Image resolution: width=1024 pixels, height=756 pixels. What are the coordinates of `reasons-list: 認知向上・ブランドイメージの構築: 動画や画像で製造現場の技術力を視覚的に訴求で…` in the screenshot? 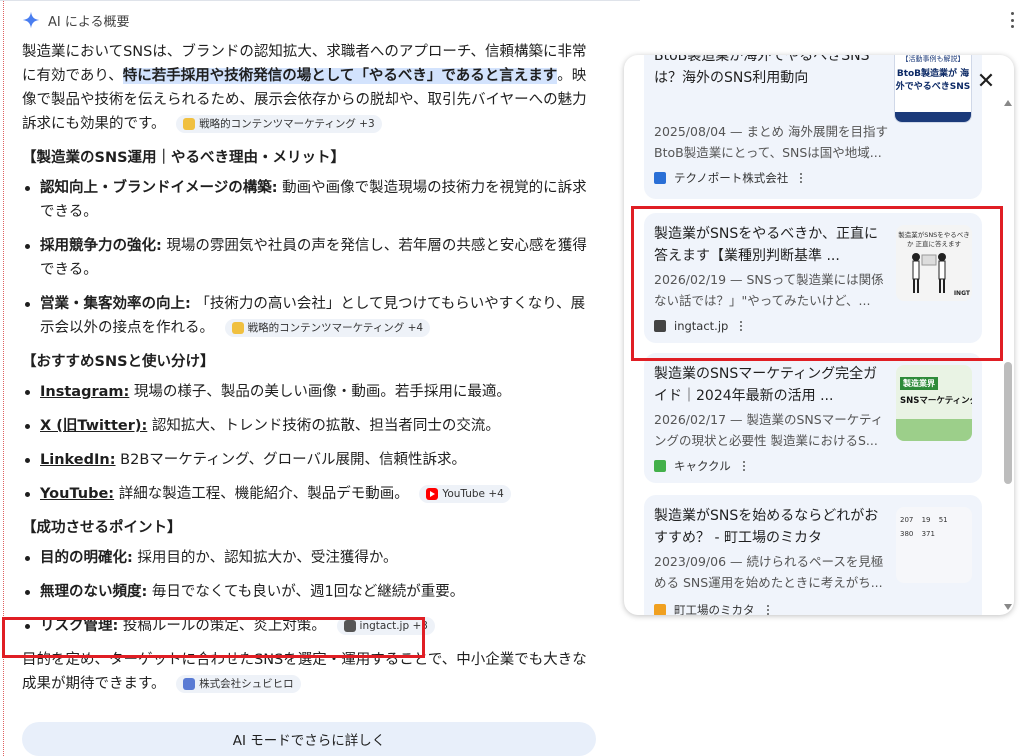 It's located at (309, 258).